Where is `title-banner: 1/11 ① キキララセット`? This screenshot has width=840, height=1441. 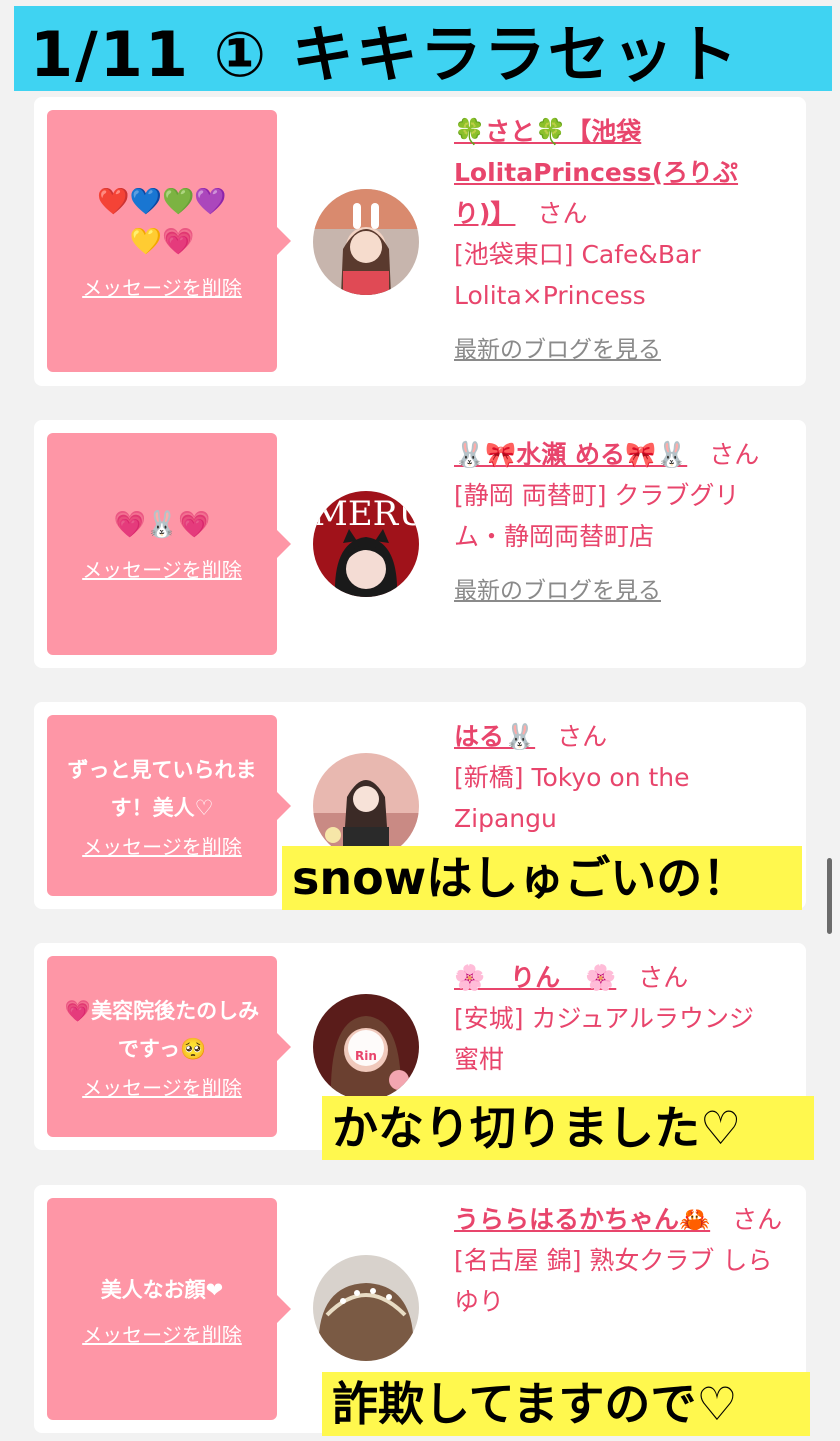
title-banner: 1/11 ① キキララセット is located at coordinates (423, 48).